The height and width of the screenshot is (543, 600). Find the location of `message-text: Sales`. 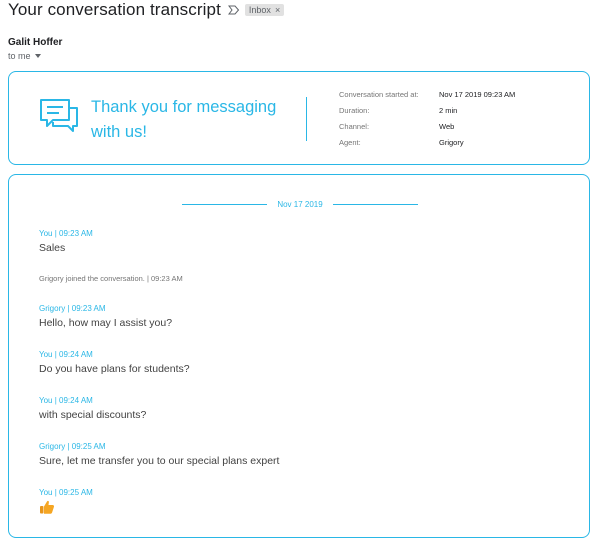

message-text: Sales is located at coordinates (52, 248).